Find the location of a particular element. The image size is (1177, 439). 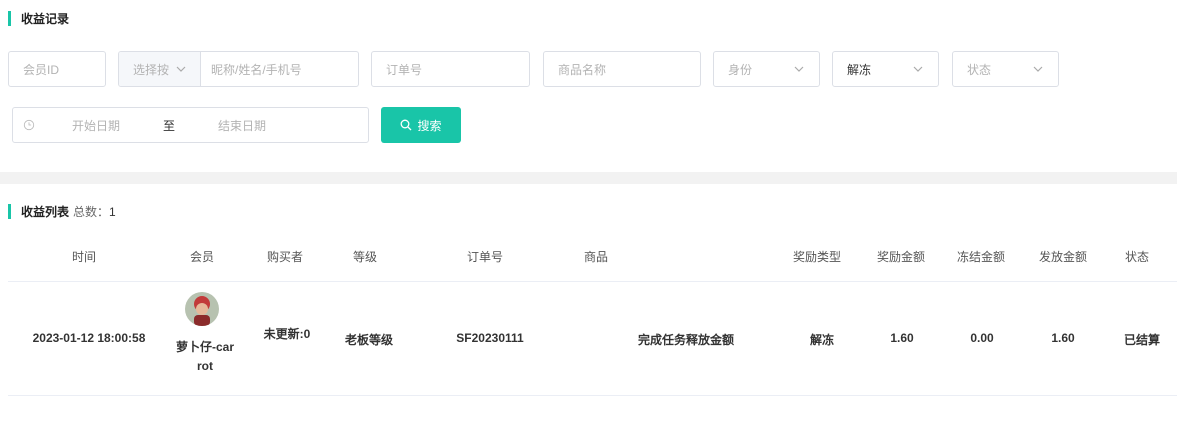

cell-frozen-amount: 0.00 is located at coordinates (982, 338).